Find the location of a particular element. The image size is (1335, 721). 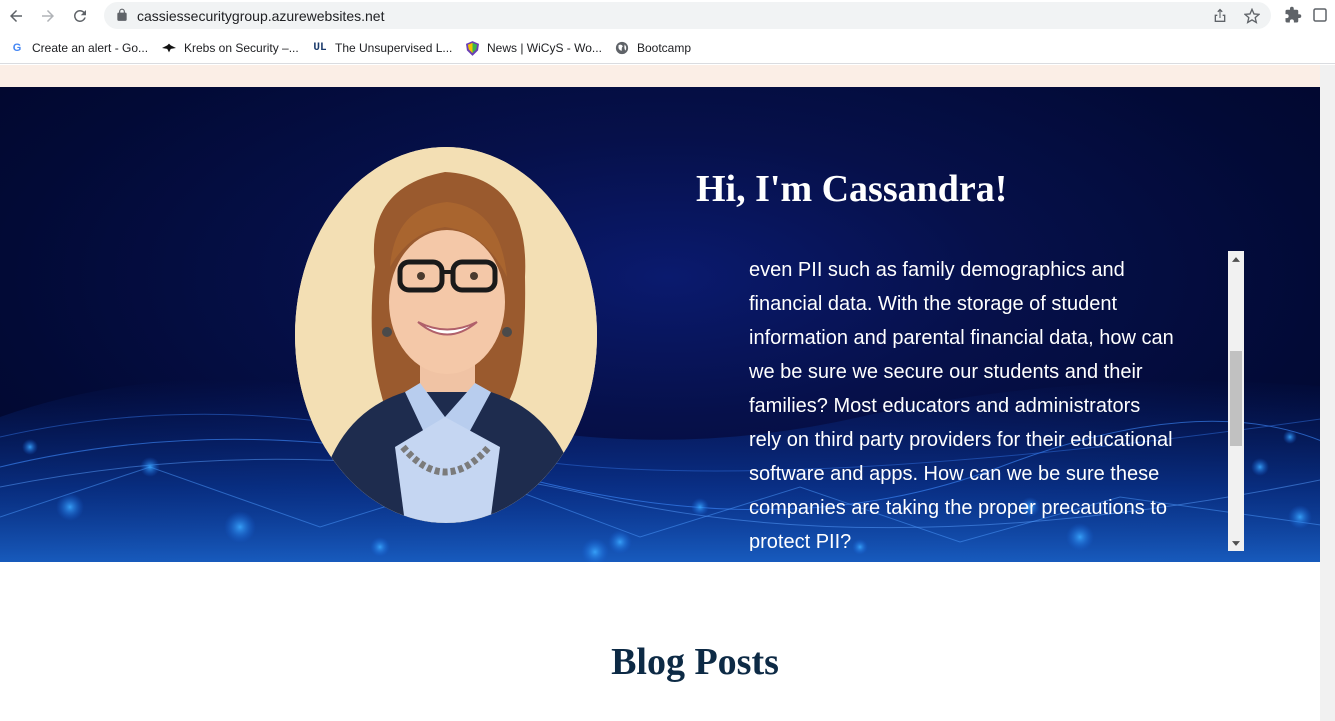

header-strip is located at coordinates (667, 76).